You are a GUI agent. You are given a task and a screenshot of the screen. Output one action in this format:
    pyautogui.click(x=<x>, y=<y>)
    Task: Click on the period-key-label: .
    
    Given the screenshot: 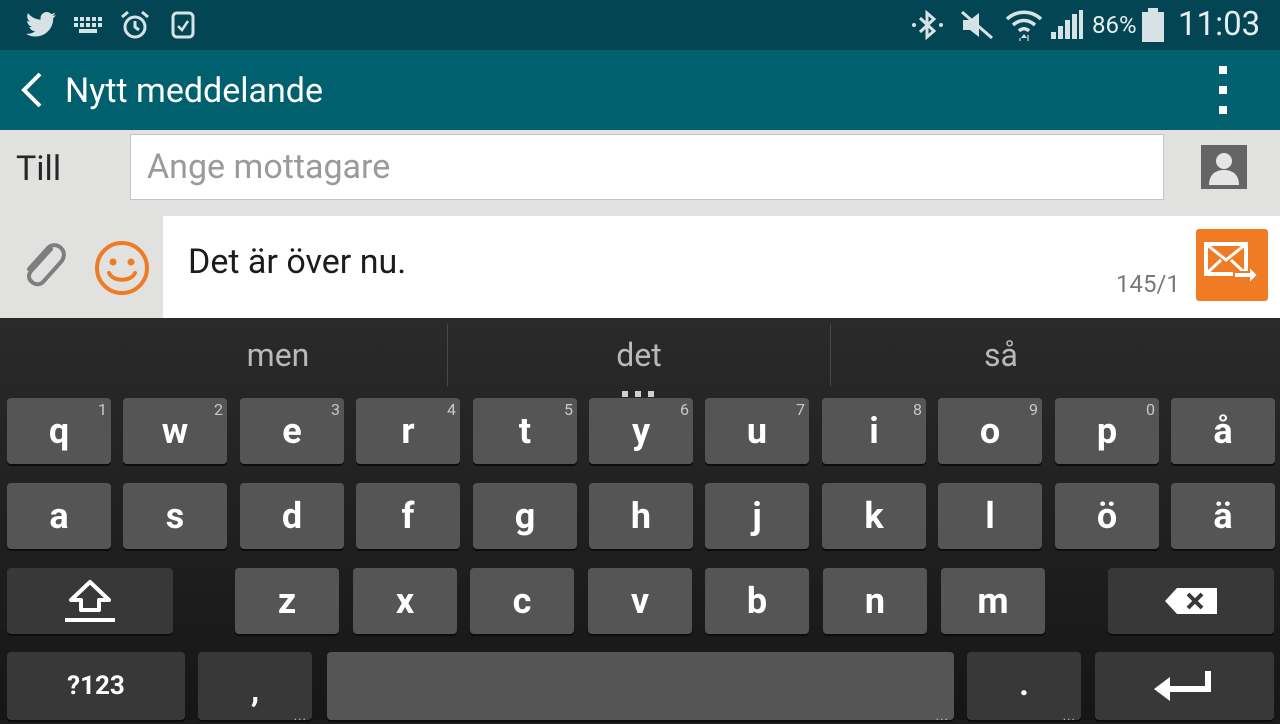 What is the action you would take?
    pyautogui.click(x=1024, y=684)
    